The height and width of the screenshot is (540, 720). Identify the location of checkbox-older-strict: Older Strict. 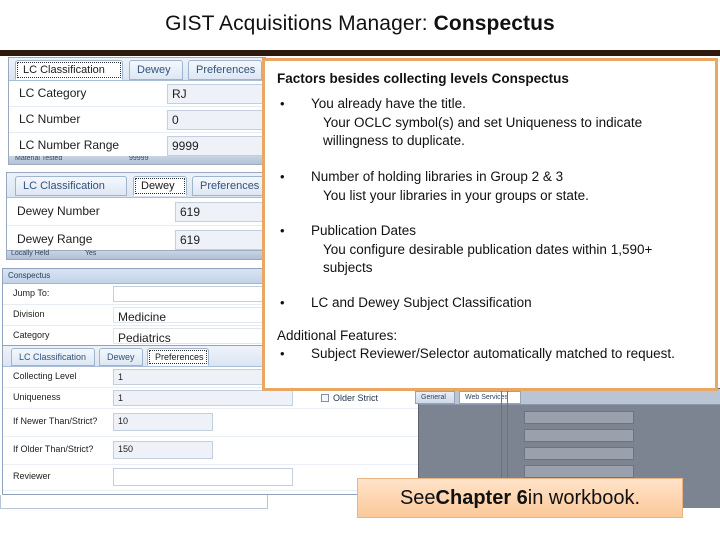
(349, 398).